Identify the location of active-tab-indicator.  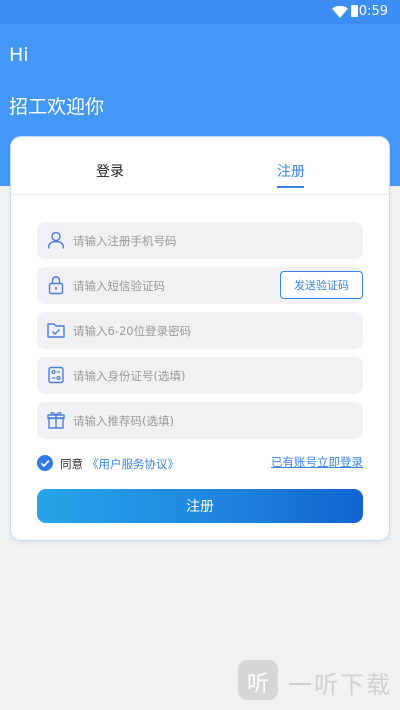
(290, 187).